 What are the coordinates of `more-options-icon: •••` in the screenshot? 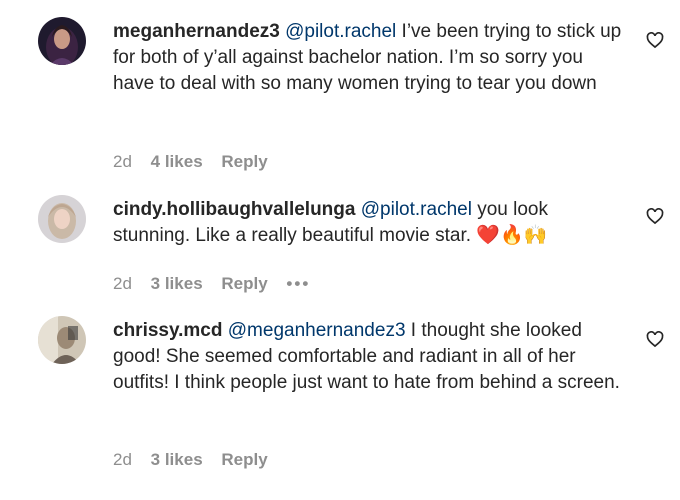 It's located at (298, 283).